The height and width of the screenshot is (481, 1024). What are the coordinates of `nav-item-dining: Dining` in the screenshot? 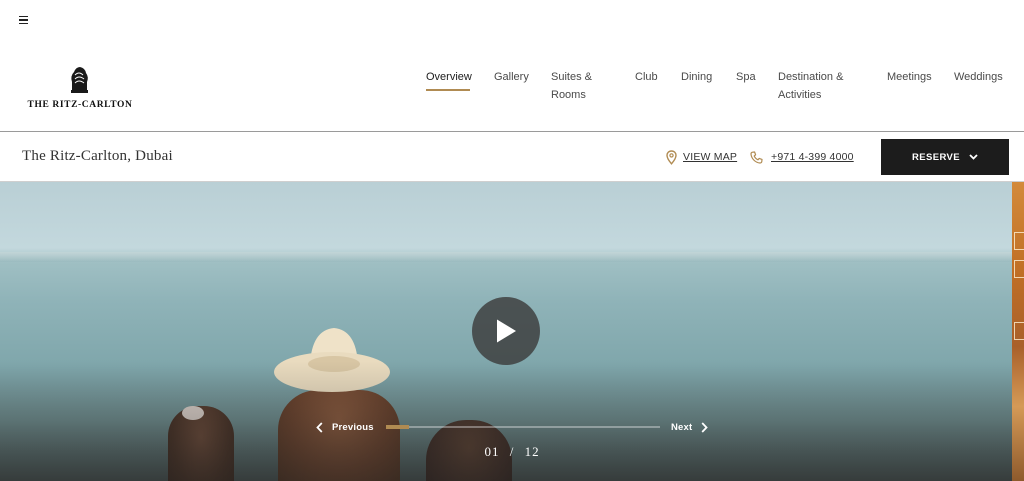 It's located at (696, 77).